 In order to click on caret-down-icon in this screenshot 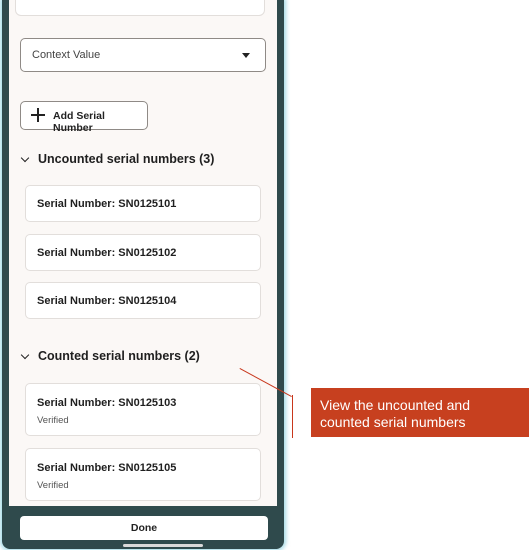, I will do `click(246, 55)`.